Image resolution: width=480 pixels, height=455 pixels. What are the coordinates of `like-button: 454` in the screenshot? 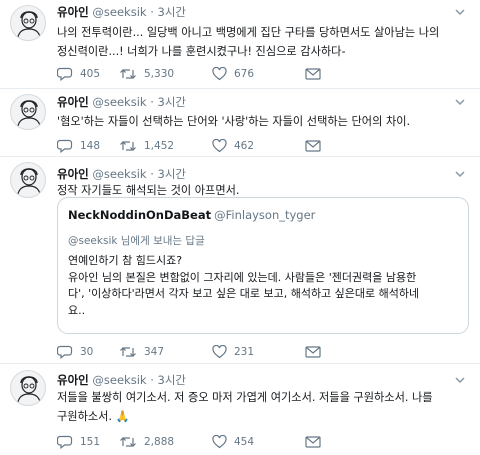 It's located at (233, 442).